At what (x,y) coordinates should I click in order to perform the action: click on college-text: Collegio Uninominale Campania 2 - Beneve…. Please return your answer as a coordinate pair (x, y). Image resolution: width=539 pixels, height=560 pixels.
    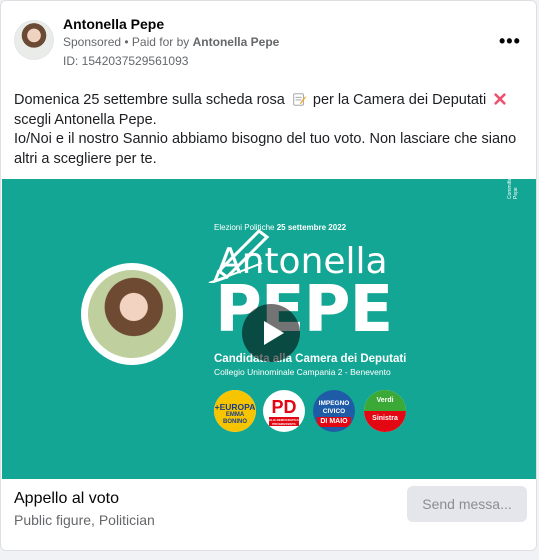
    Looking at the image, I should click on (302, 372).